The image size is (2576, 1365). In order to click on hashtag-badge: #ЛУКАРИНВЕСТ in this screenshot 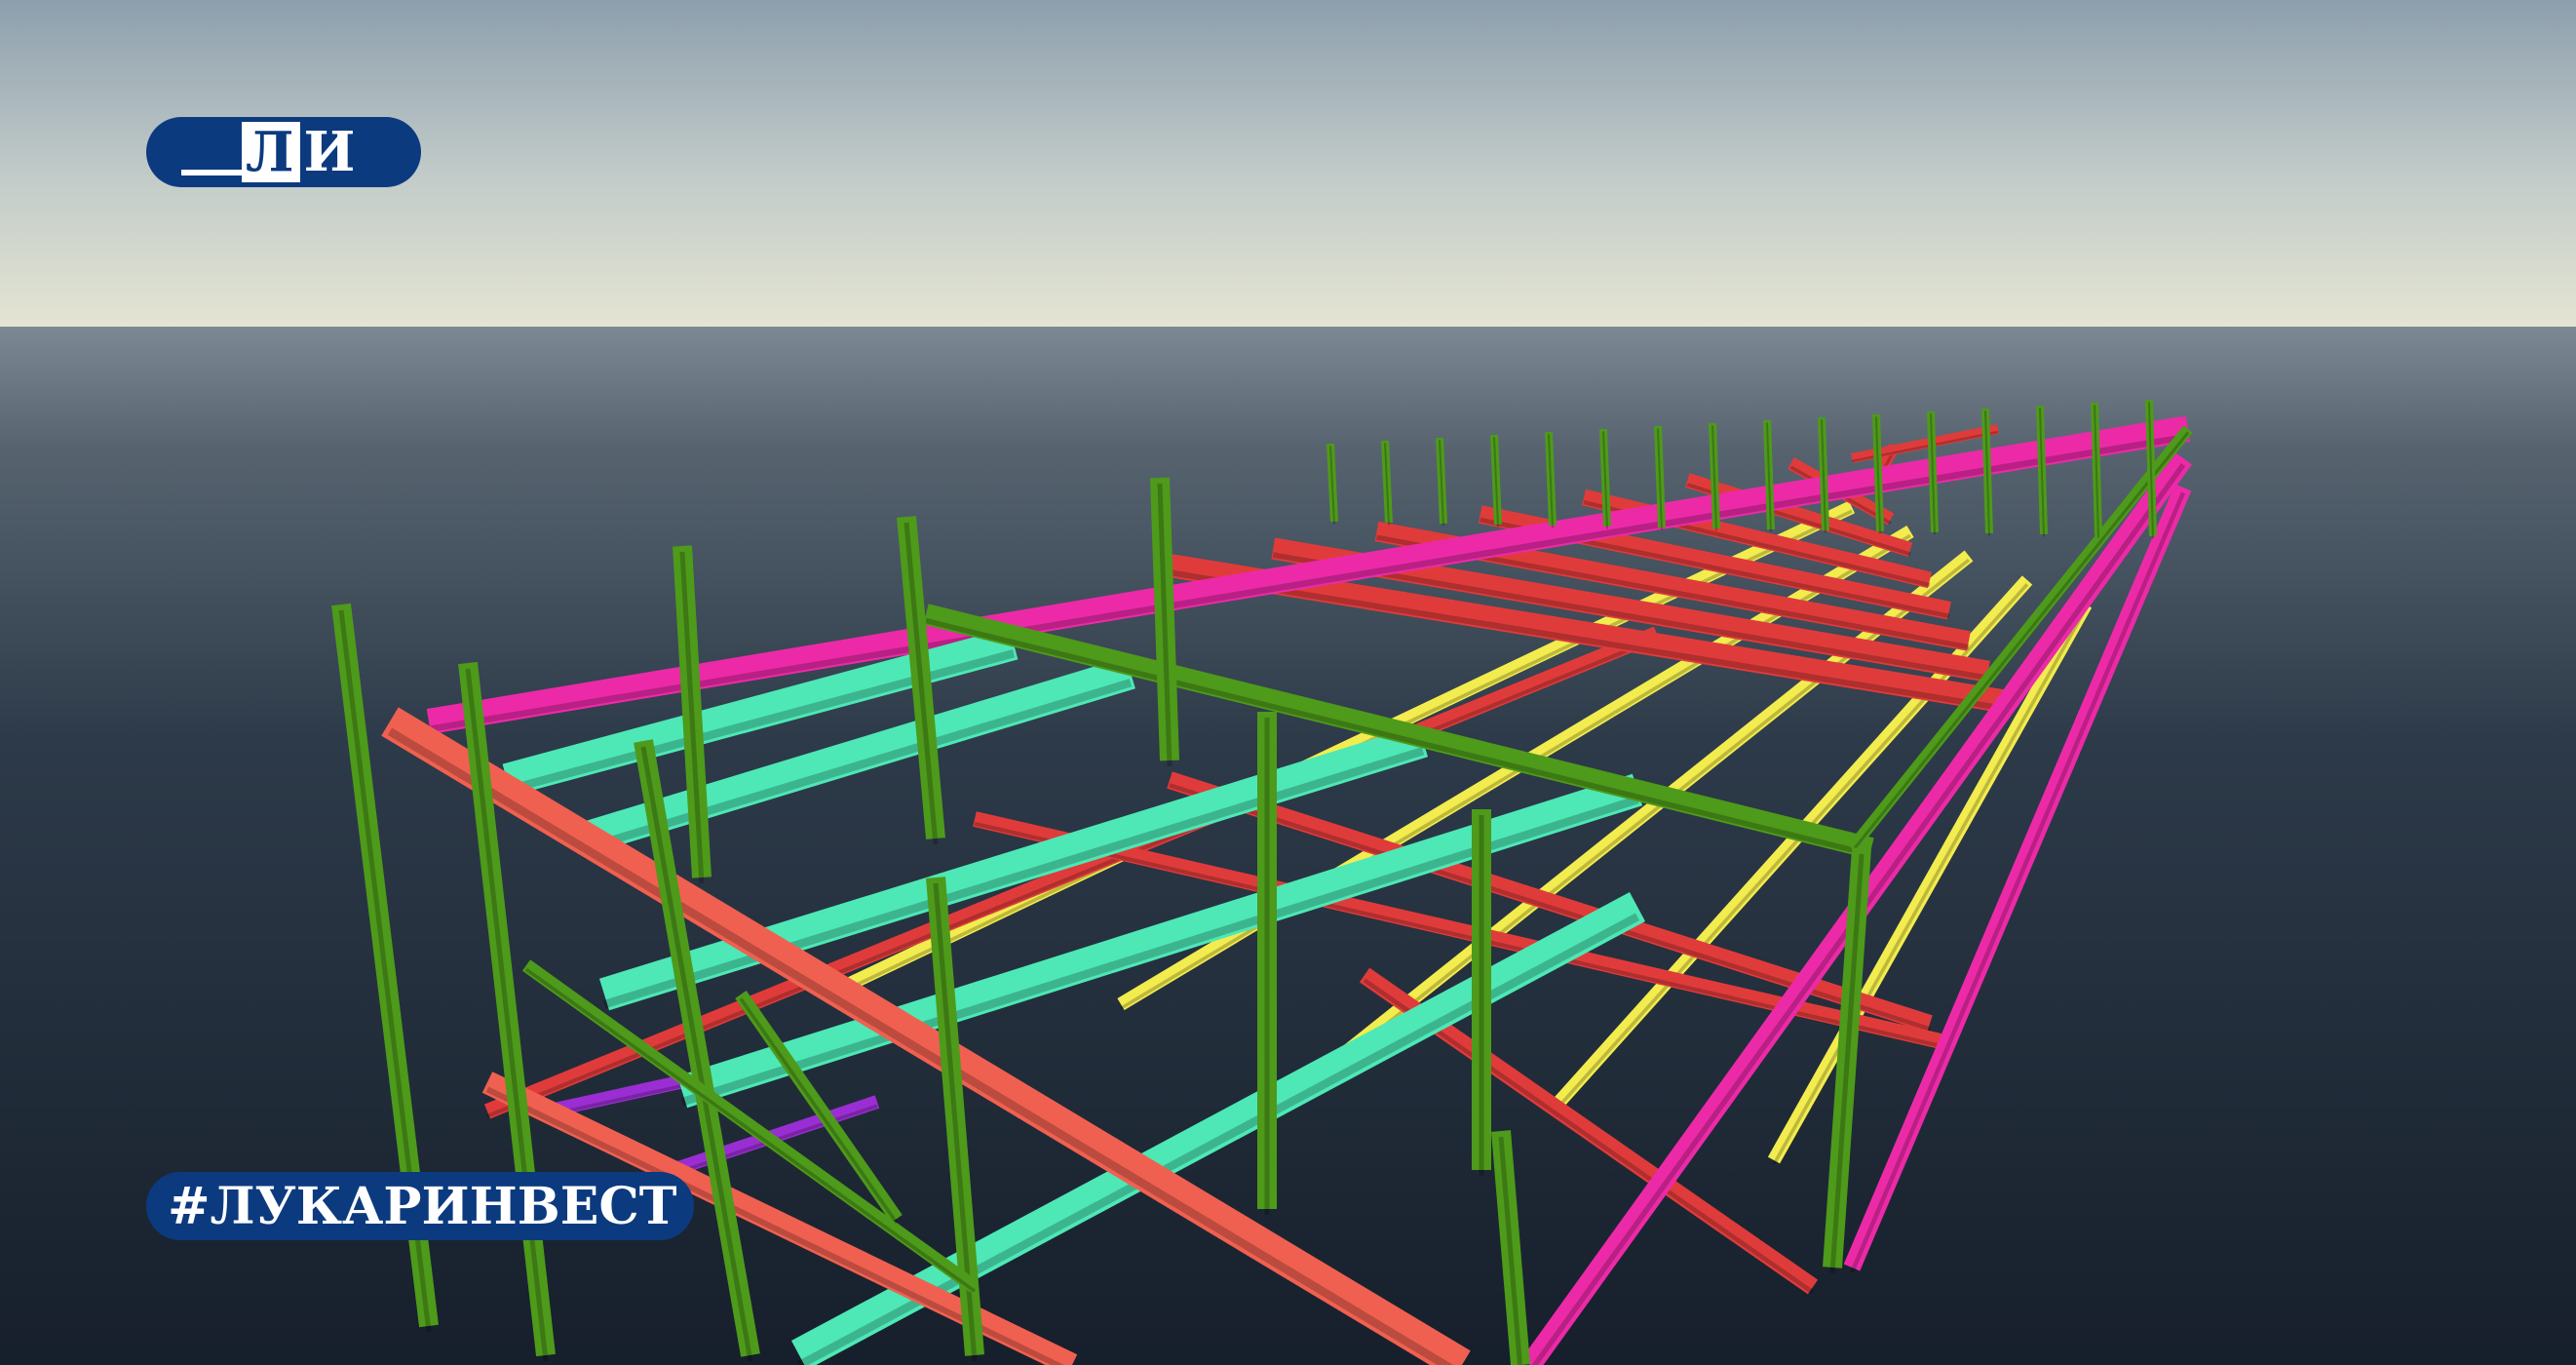, I will do `click(420, 1206)`.